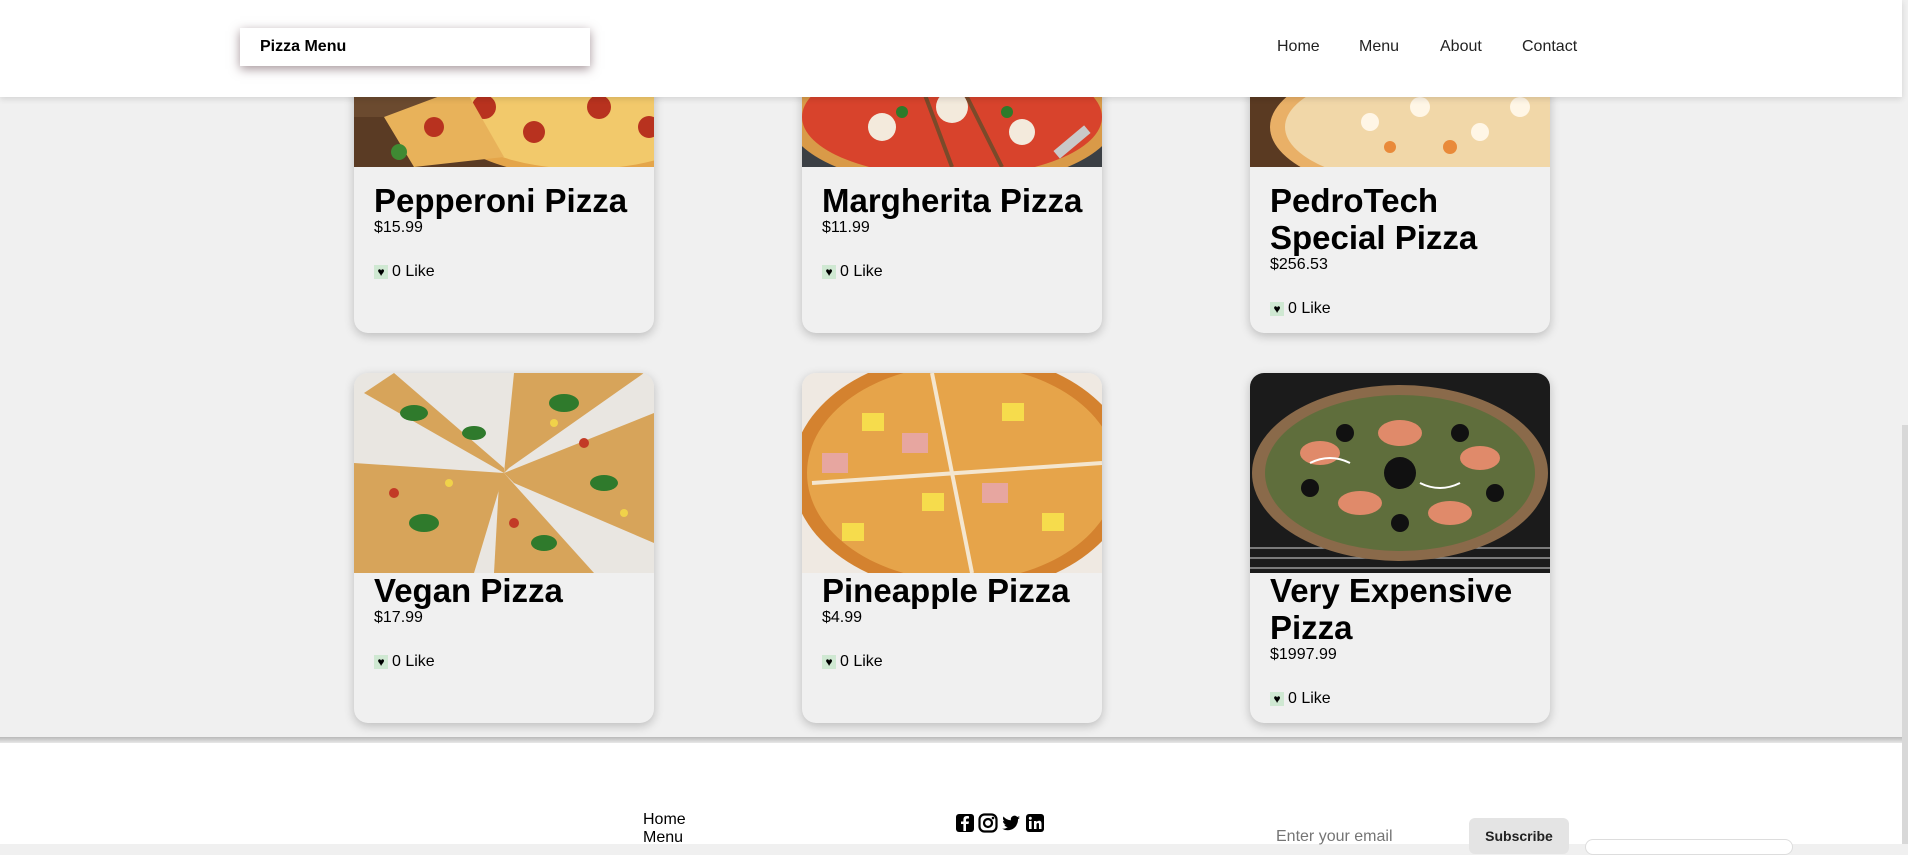 The height and width of the screenshot is (855, 1908). What do you see at coordinates (468, 590) in the screenshot?
I see `pizza-name: Vegan Pizza` at bounding box center [468, 590].